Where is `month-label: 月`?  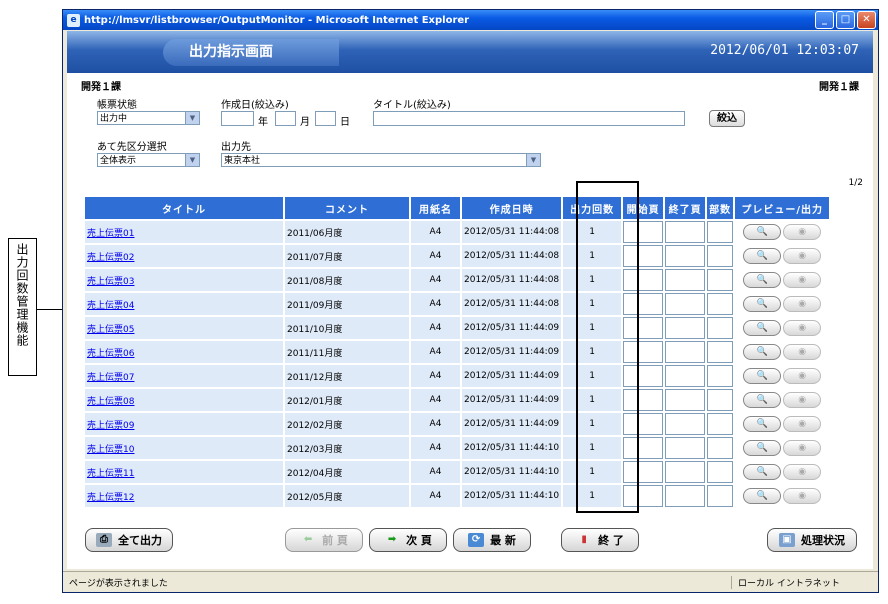
month-label: 月 is located at coordinates (305, 122).